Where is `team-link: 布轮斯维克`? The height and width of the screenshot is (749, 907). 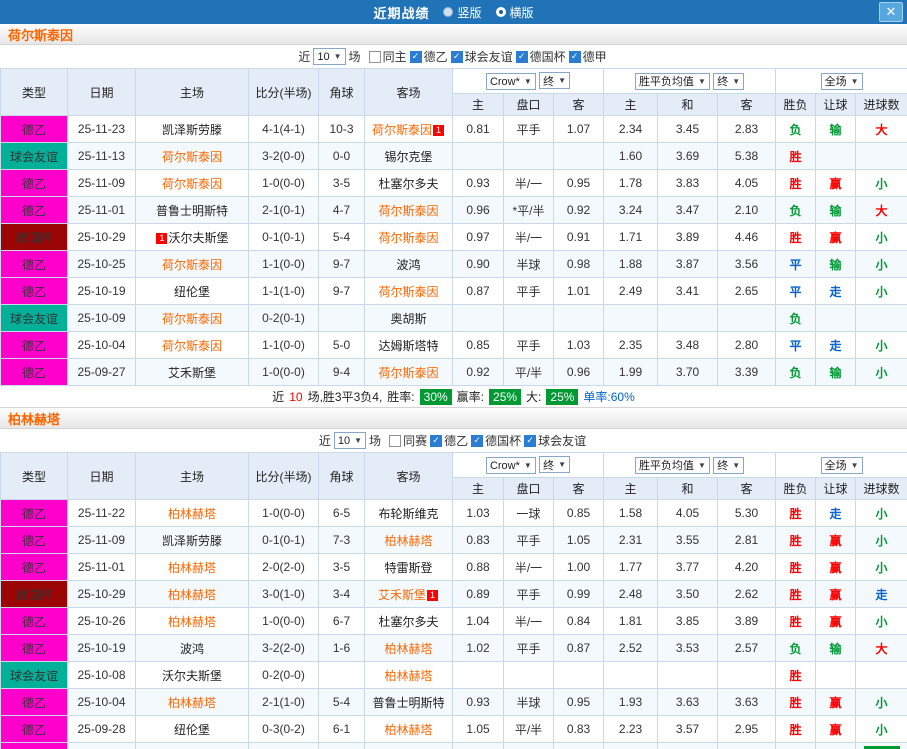
team-link: 布轮斯维克 is located at coordinates (408, 514).